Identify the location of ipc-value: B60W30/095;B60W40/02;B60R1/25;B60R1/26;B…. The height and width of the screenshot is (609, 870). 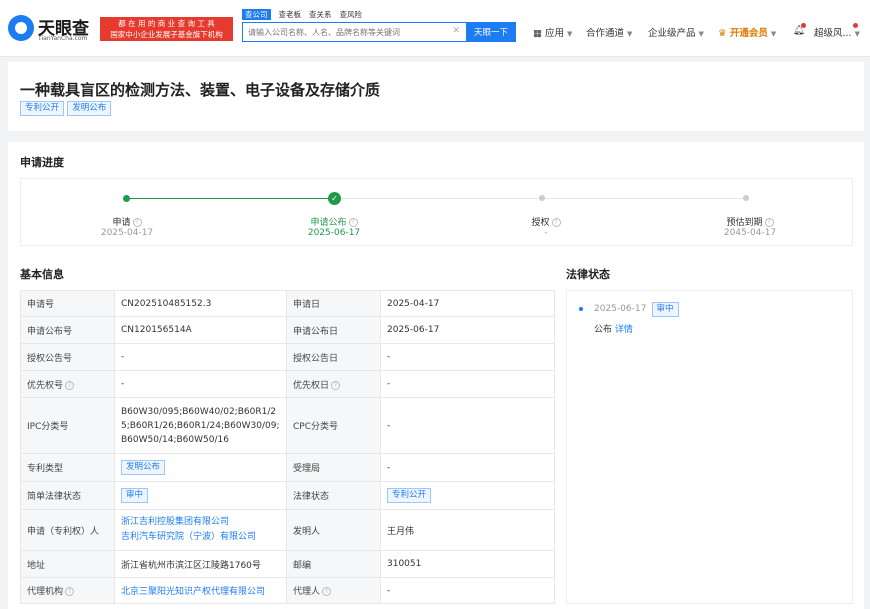
(200, 425).